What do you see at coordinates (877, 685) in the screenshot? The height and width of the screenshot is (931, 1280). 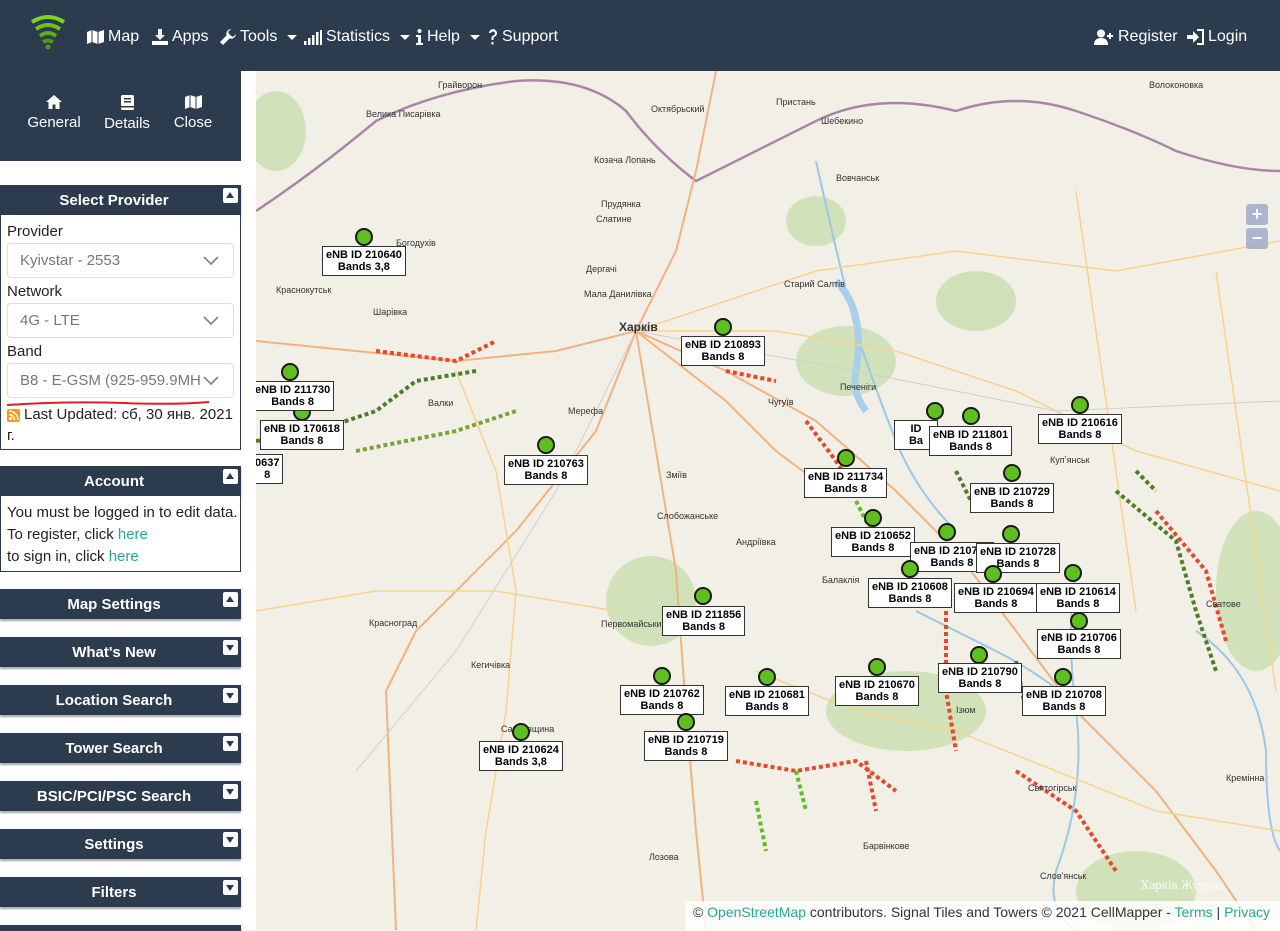 I see `tower-id: eNB ID 210670` at bounding box center [877, 685].